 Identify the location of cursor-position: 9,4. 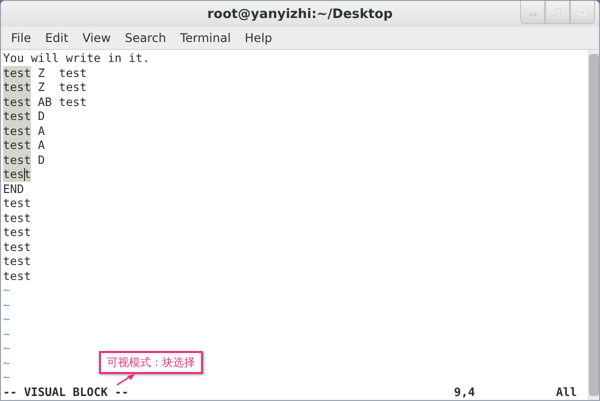
(465, 392).